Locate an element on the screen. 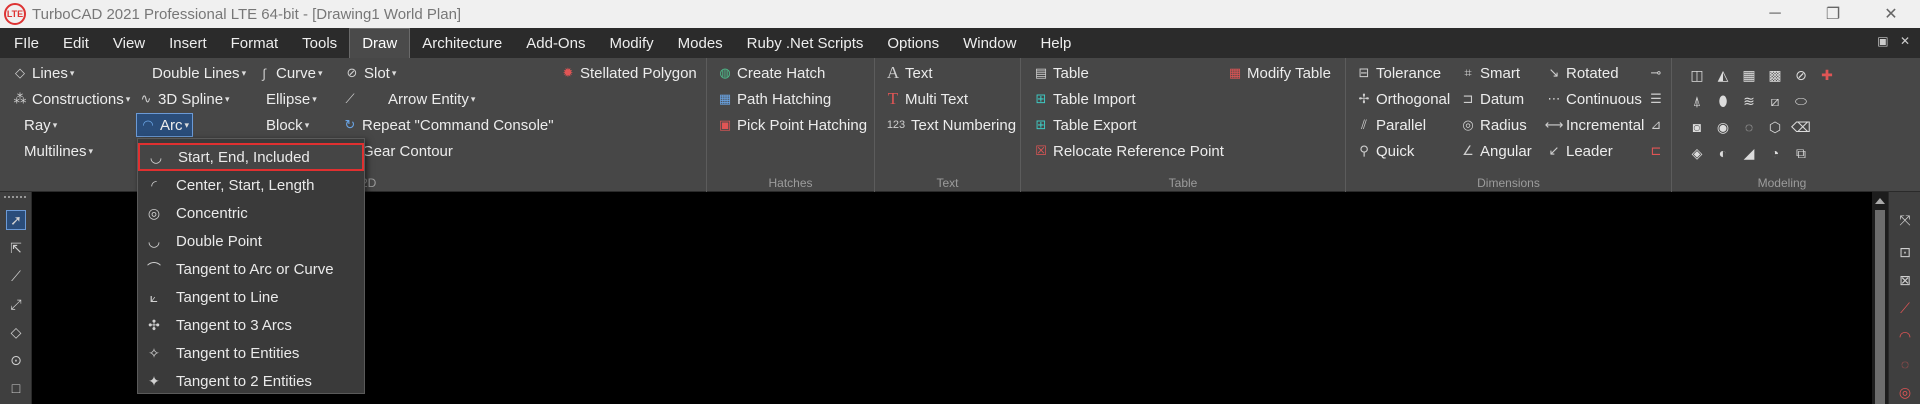 This screenshot has height=404, width=1920. table-button: ▤ Table is located at coordinates (1061, 73).